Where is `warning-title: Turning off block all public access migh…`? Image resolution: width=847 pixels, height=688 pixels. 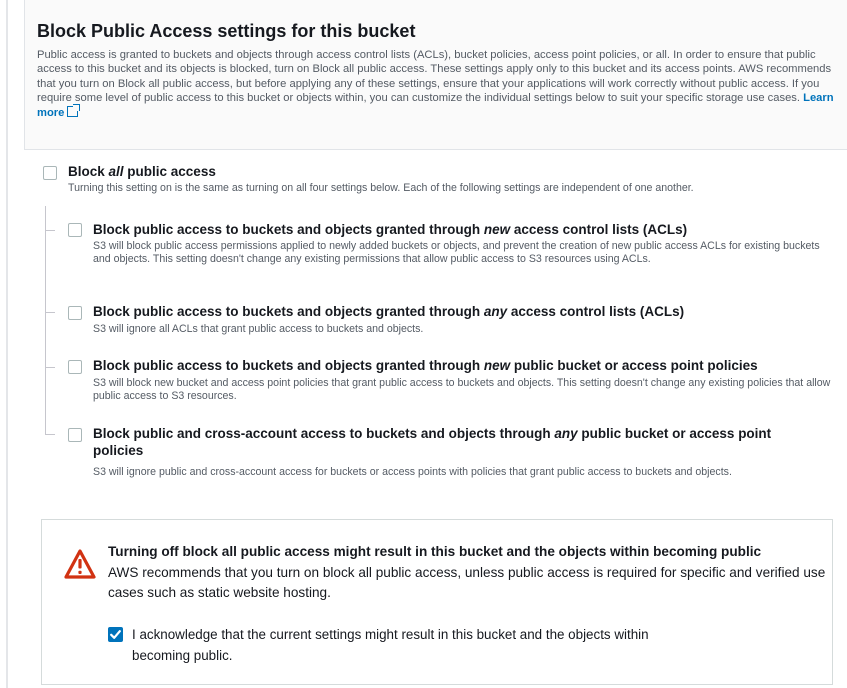 warning-title: Turning off block all public access migh… is located at coordinates (435, 551).